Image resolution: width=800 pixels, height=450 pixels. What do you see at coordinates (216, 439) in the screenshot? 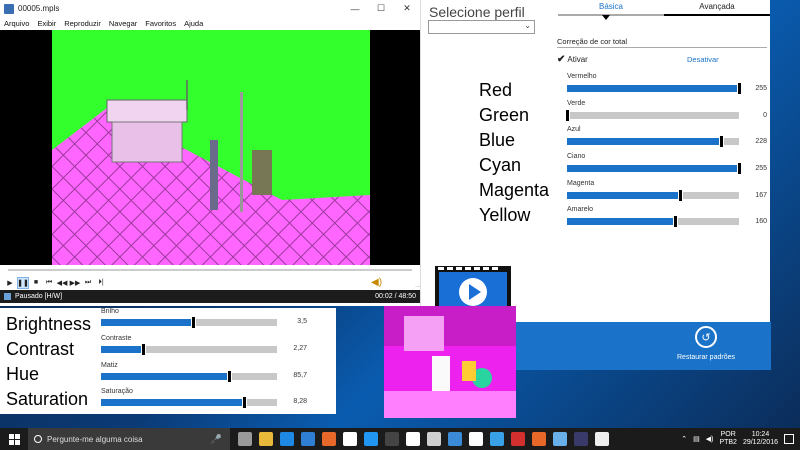
I see `microphone-icon: 🎤` at bounding box center [216, 439].